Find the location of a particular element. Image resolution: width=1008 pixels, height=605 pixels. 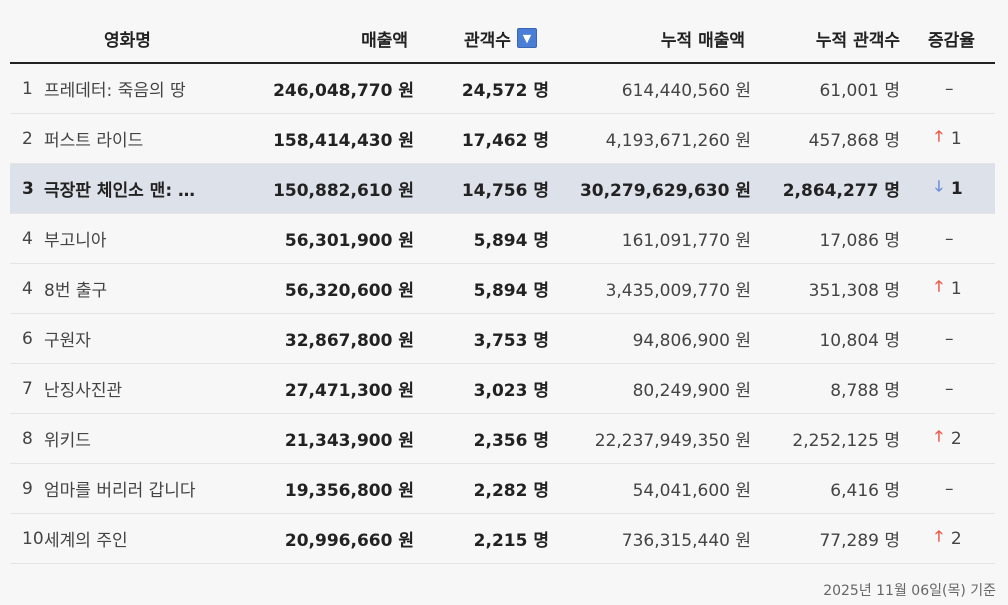

header-change: 증감율 is located at coordinates (951, 38).